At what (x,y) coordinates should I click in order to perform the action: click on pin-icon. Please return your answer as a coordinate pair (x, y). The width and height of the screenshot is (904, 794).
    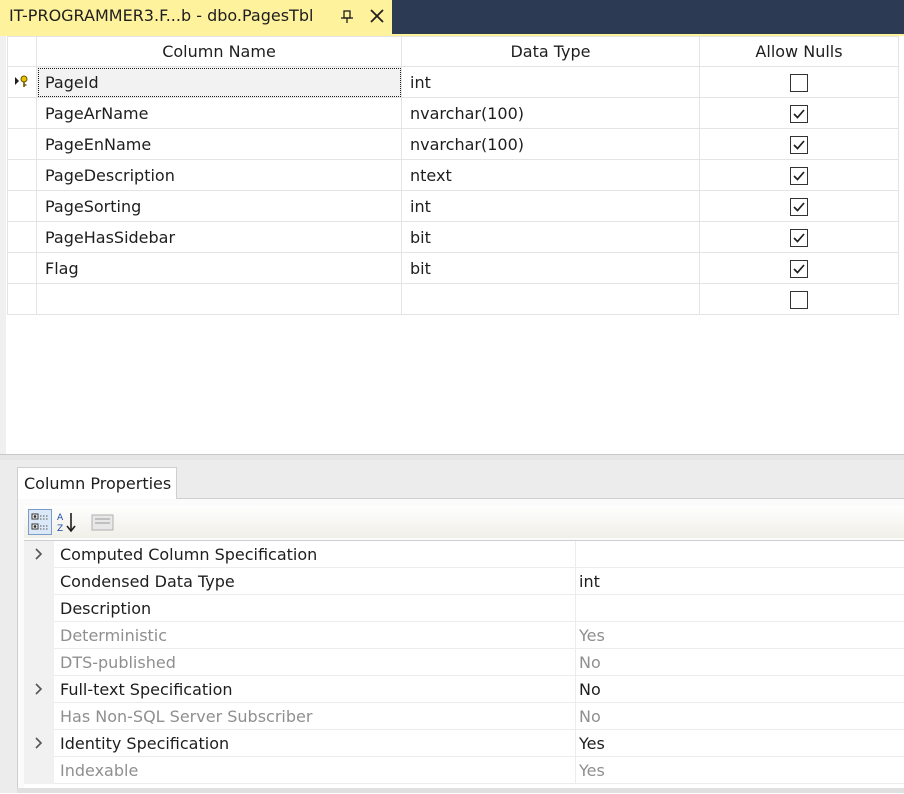
    Looking at the image, I should click on (347, 16).